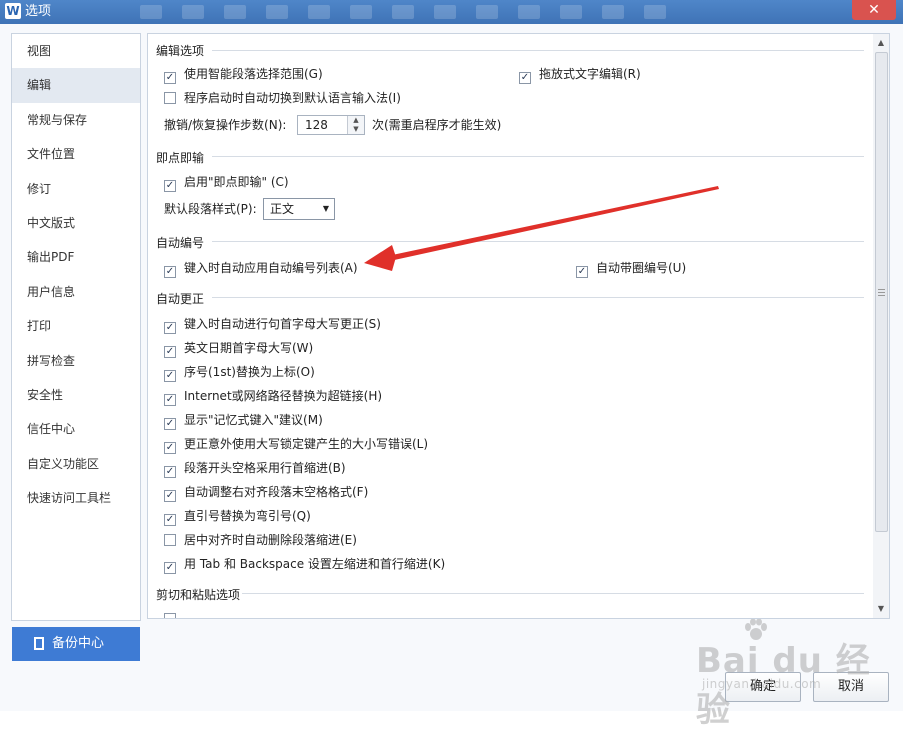  Describe the element at coordinates (763, 687) in the screenshot. I see `ok-button: 确定` at that location.